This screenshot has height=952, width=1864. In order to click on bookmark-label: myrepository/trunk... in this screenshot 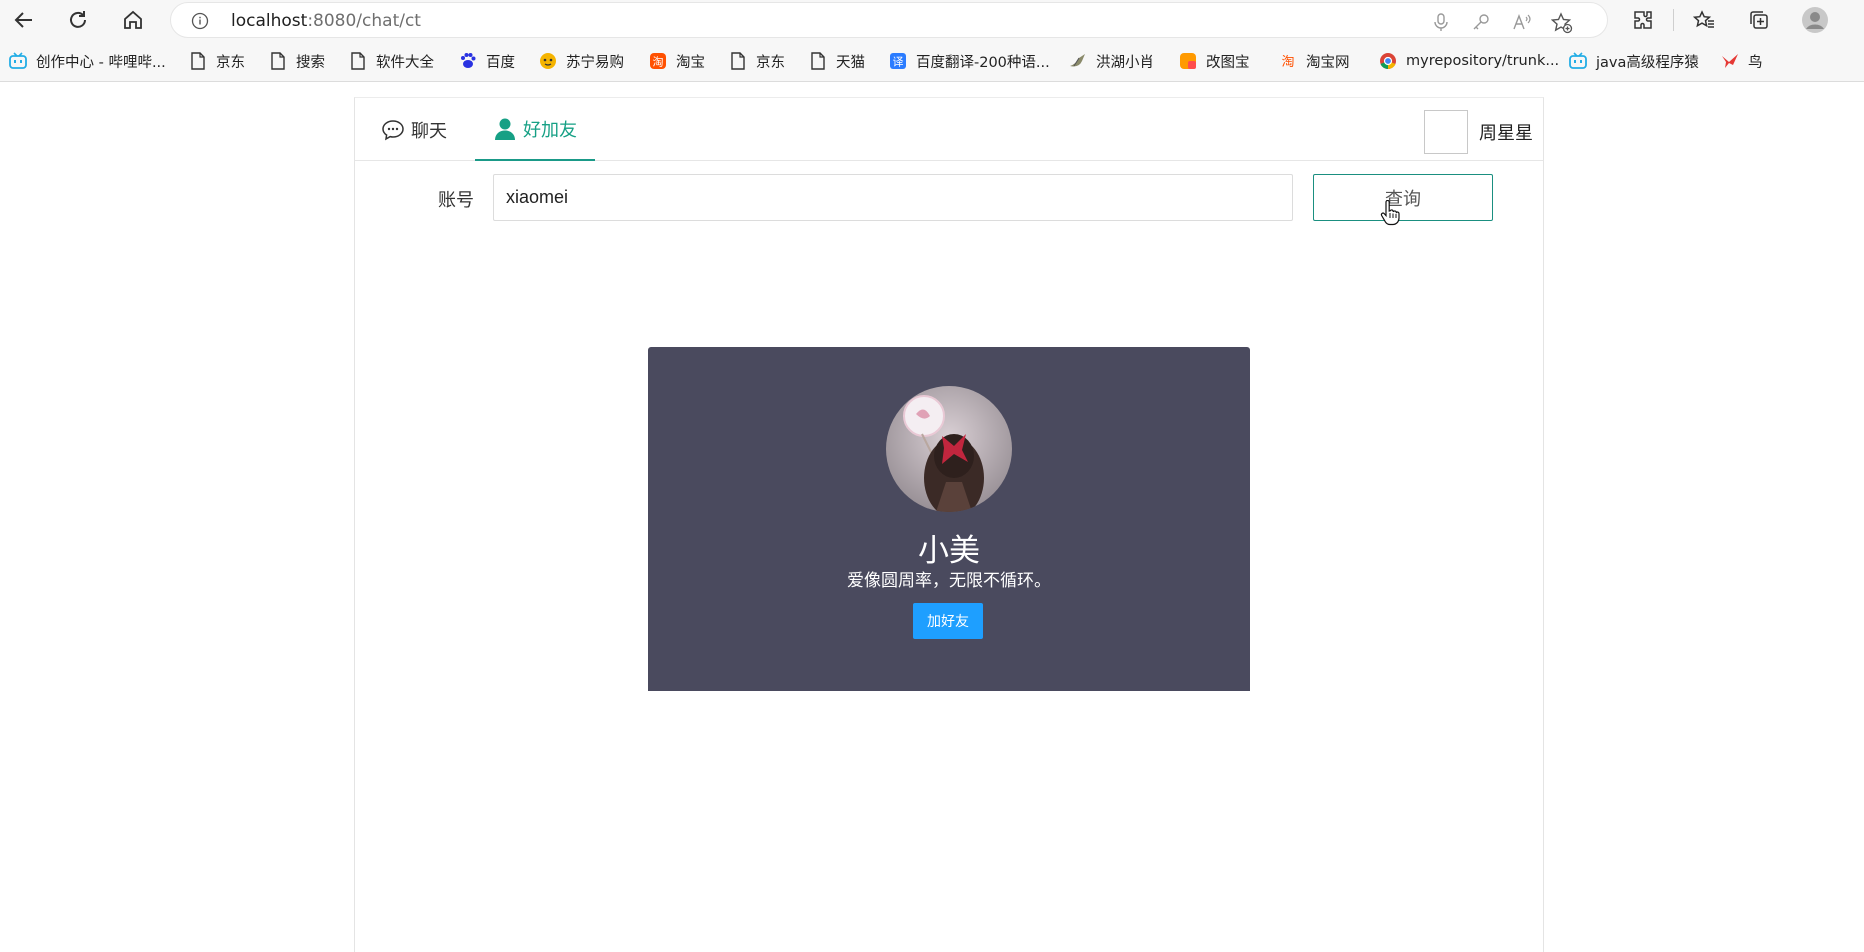, I will do `click(1483, 61)`.